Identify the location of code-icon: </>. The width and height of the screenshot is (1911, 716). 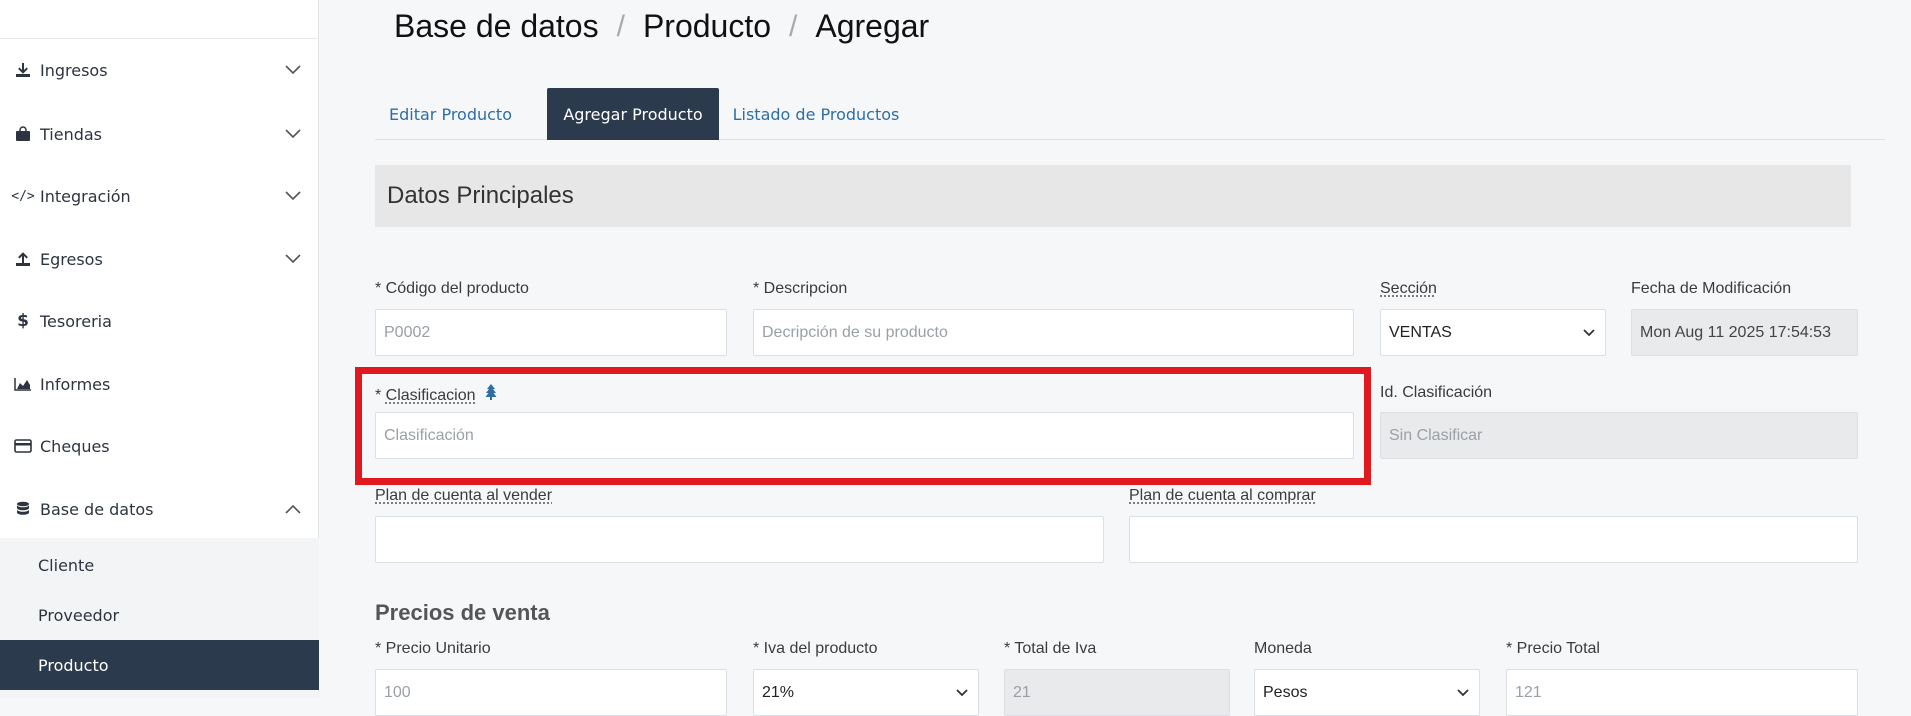
(23, 196).